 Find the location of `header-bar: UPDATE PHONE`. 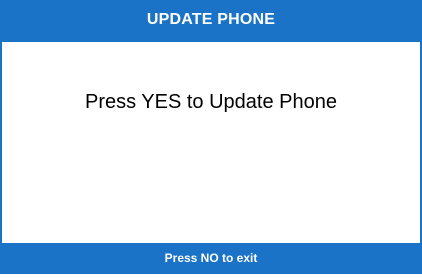

header-bar: UPDATE PHONE is located at coordinates (211, 22).